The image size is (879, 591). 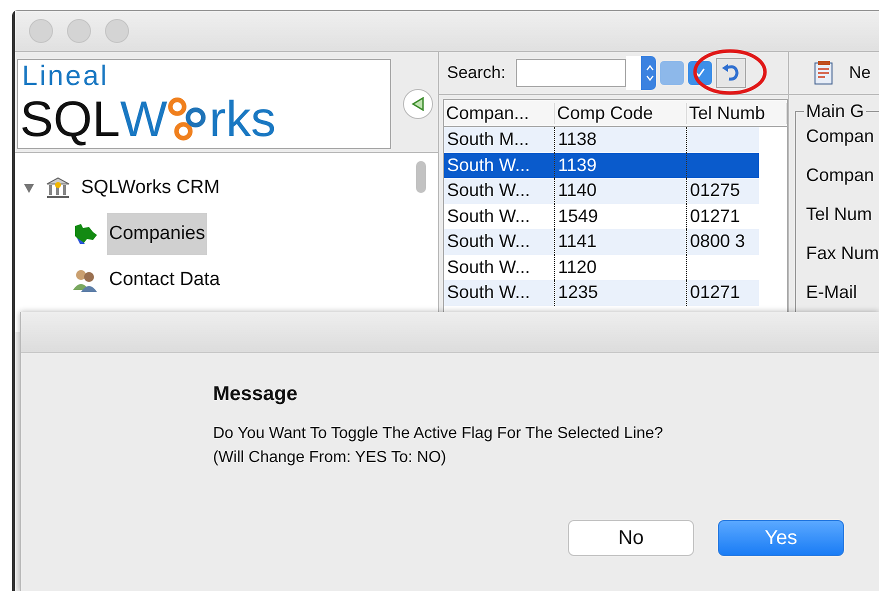 I want to click on table-row: South W... 1549 01271, so click(x=601, y=216).